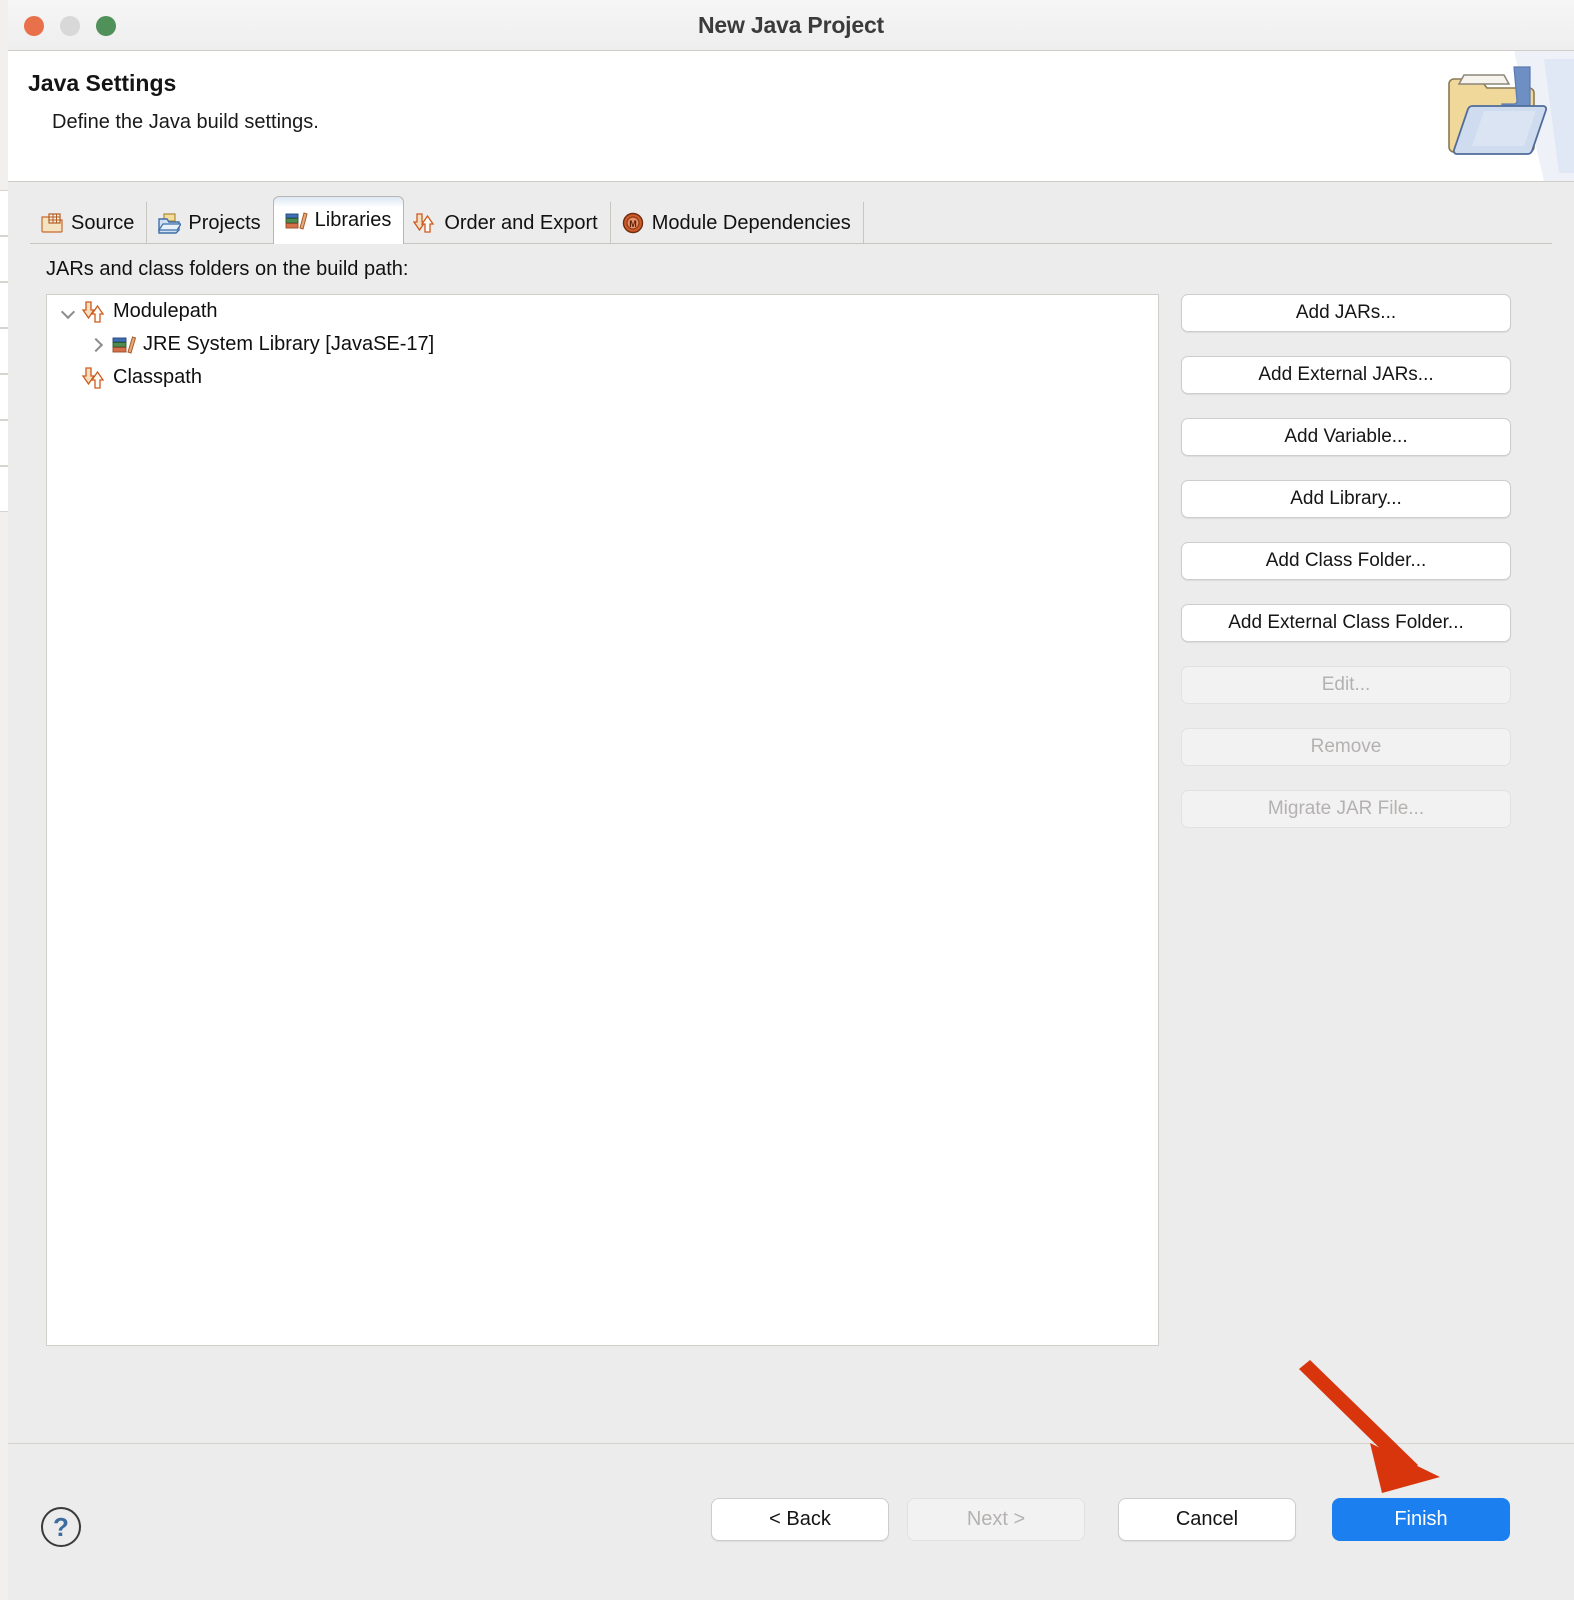 This screenshot has height=1600, width=1574. What do you see at coordinates (102, 83) in the screenshot?
I see `page-title: Java Settings` at bounding box center [102, 83].